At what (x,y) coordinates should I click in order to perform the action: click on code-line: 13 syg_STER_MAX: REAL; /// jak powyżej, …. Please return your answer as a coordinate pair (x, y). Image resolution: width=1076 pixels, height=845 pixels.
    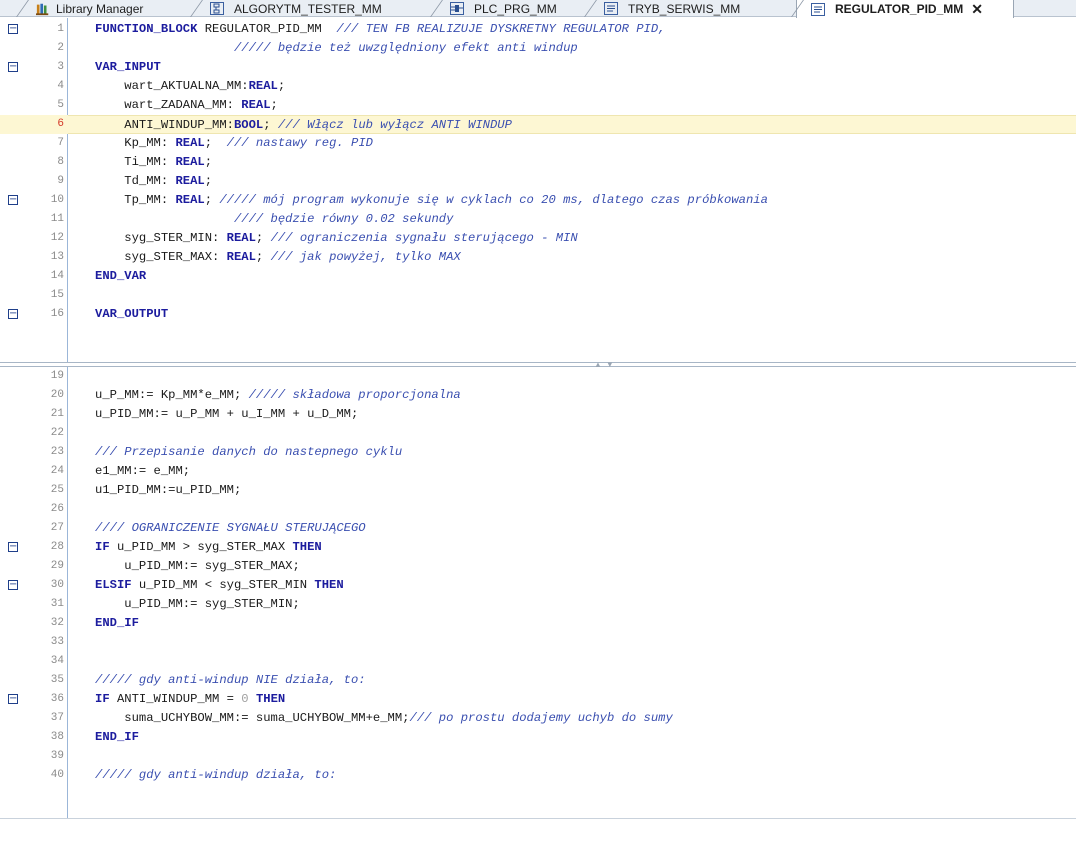
    Looking at the image, I should click on (538, 257).